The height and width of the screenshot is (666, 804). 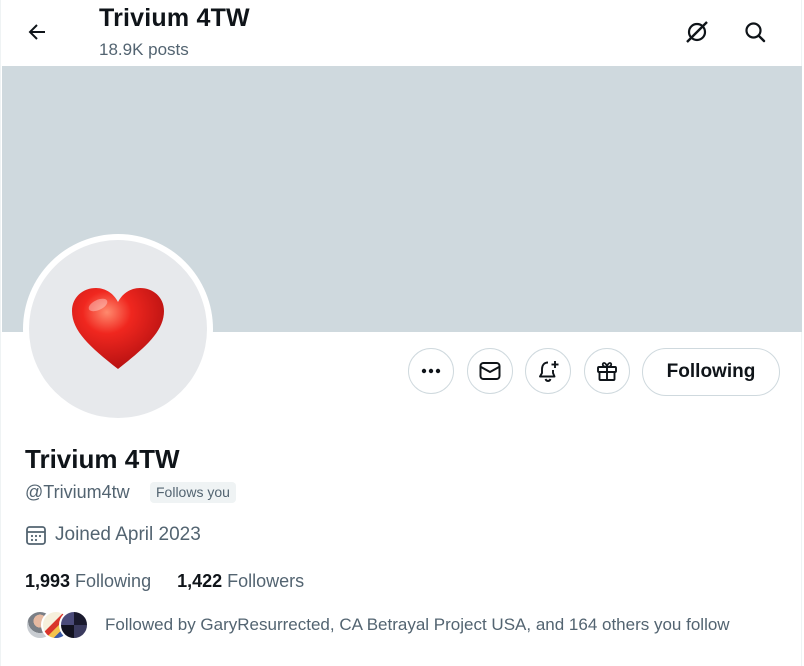 I want to click on avatar-image, so click(x=118, y=329).